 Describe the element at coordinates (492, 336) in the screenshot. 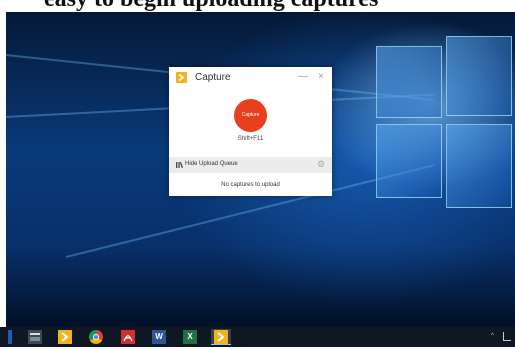

I see `tray-overflow-icon: ^` at that location.